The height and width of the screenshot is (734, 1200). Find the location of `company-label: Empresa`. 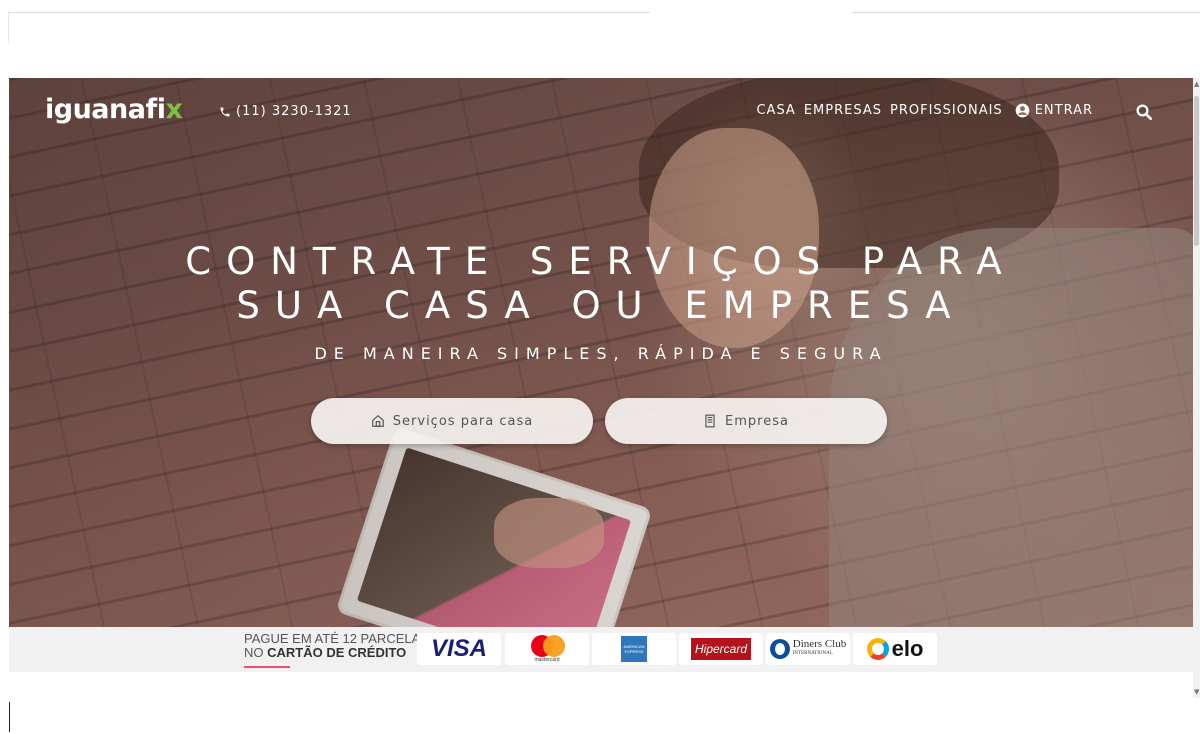

company-label: Empresa is located at coordinates (757, 421).